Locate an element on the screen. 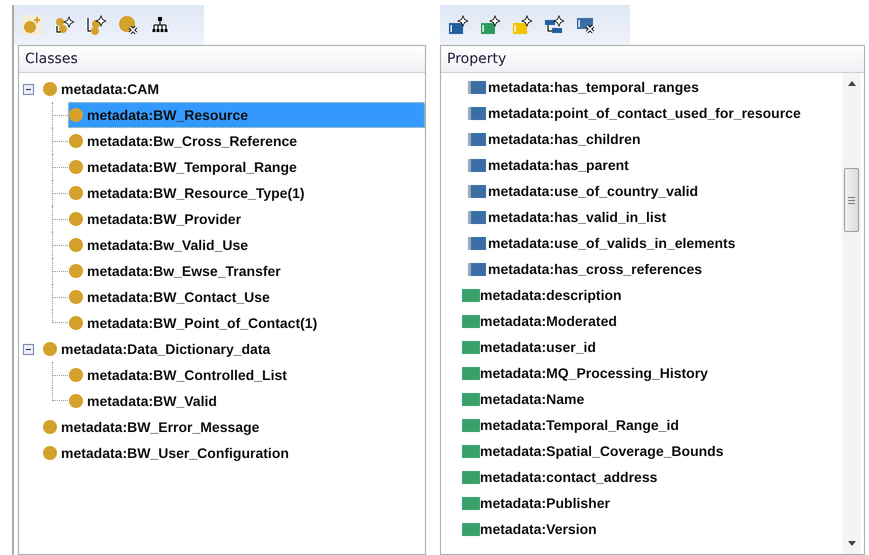 This screenshot has height=555, width=869. delete-property-icon is located at coordinates (586, 25).